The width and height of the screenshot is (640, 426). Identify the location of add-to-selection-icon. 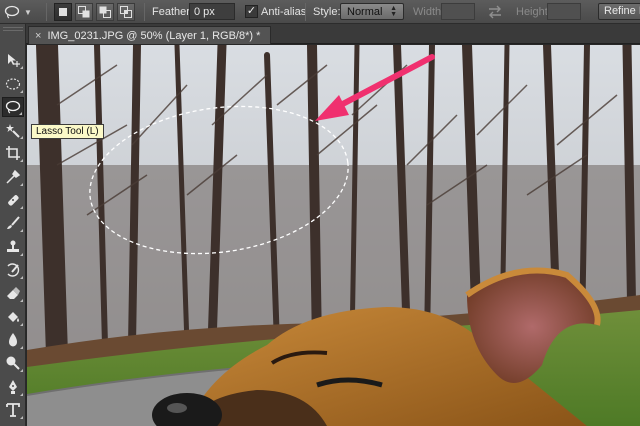
(84, 12).